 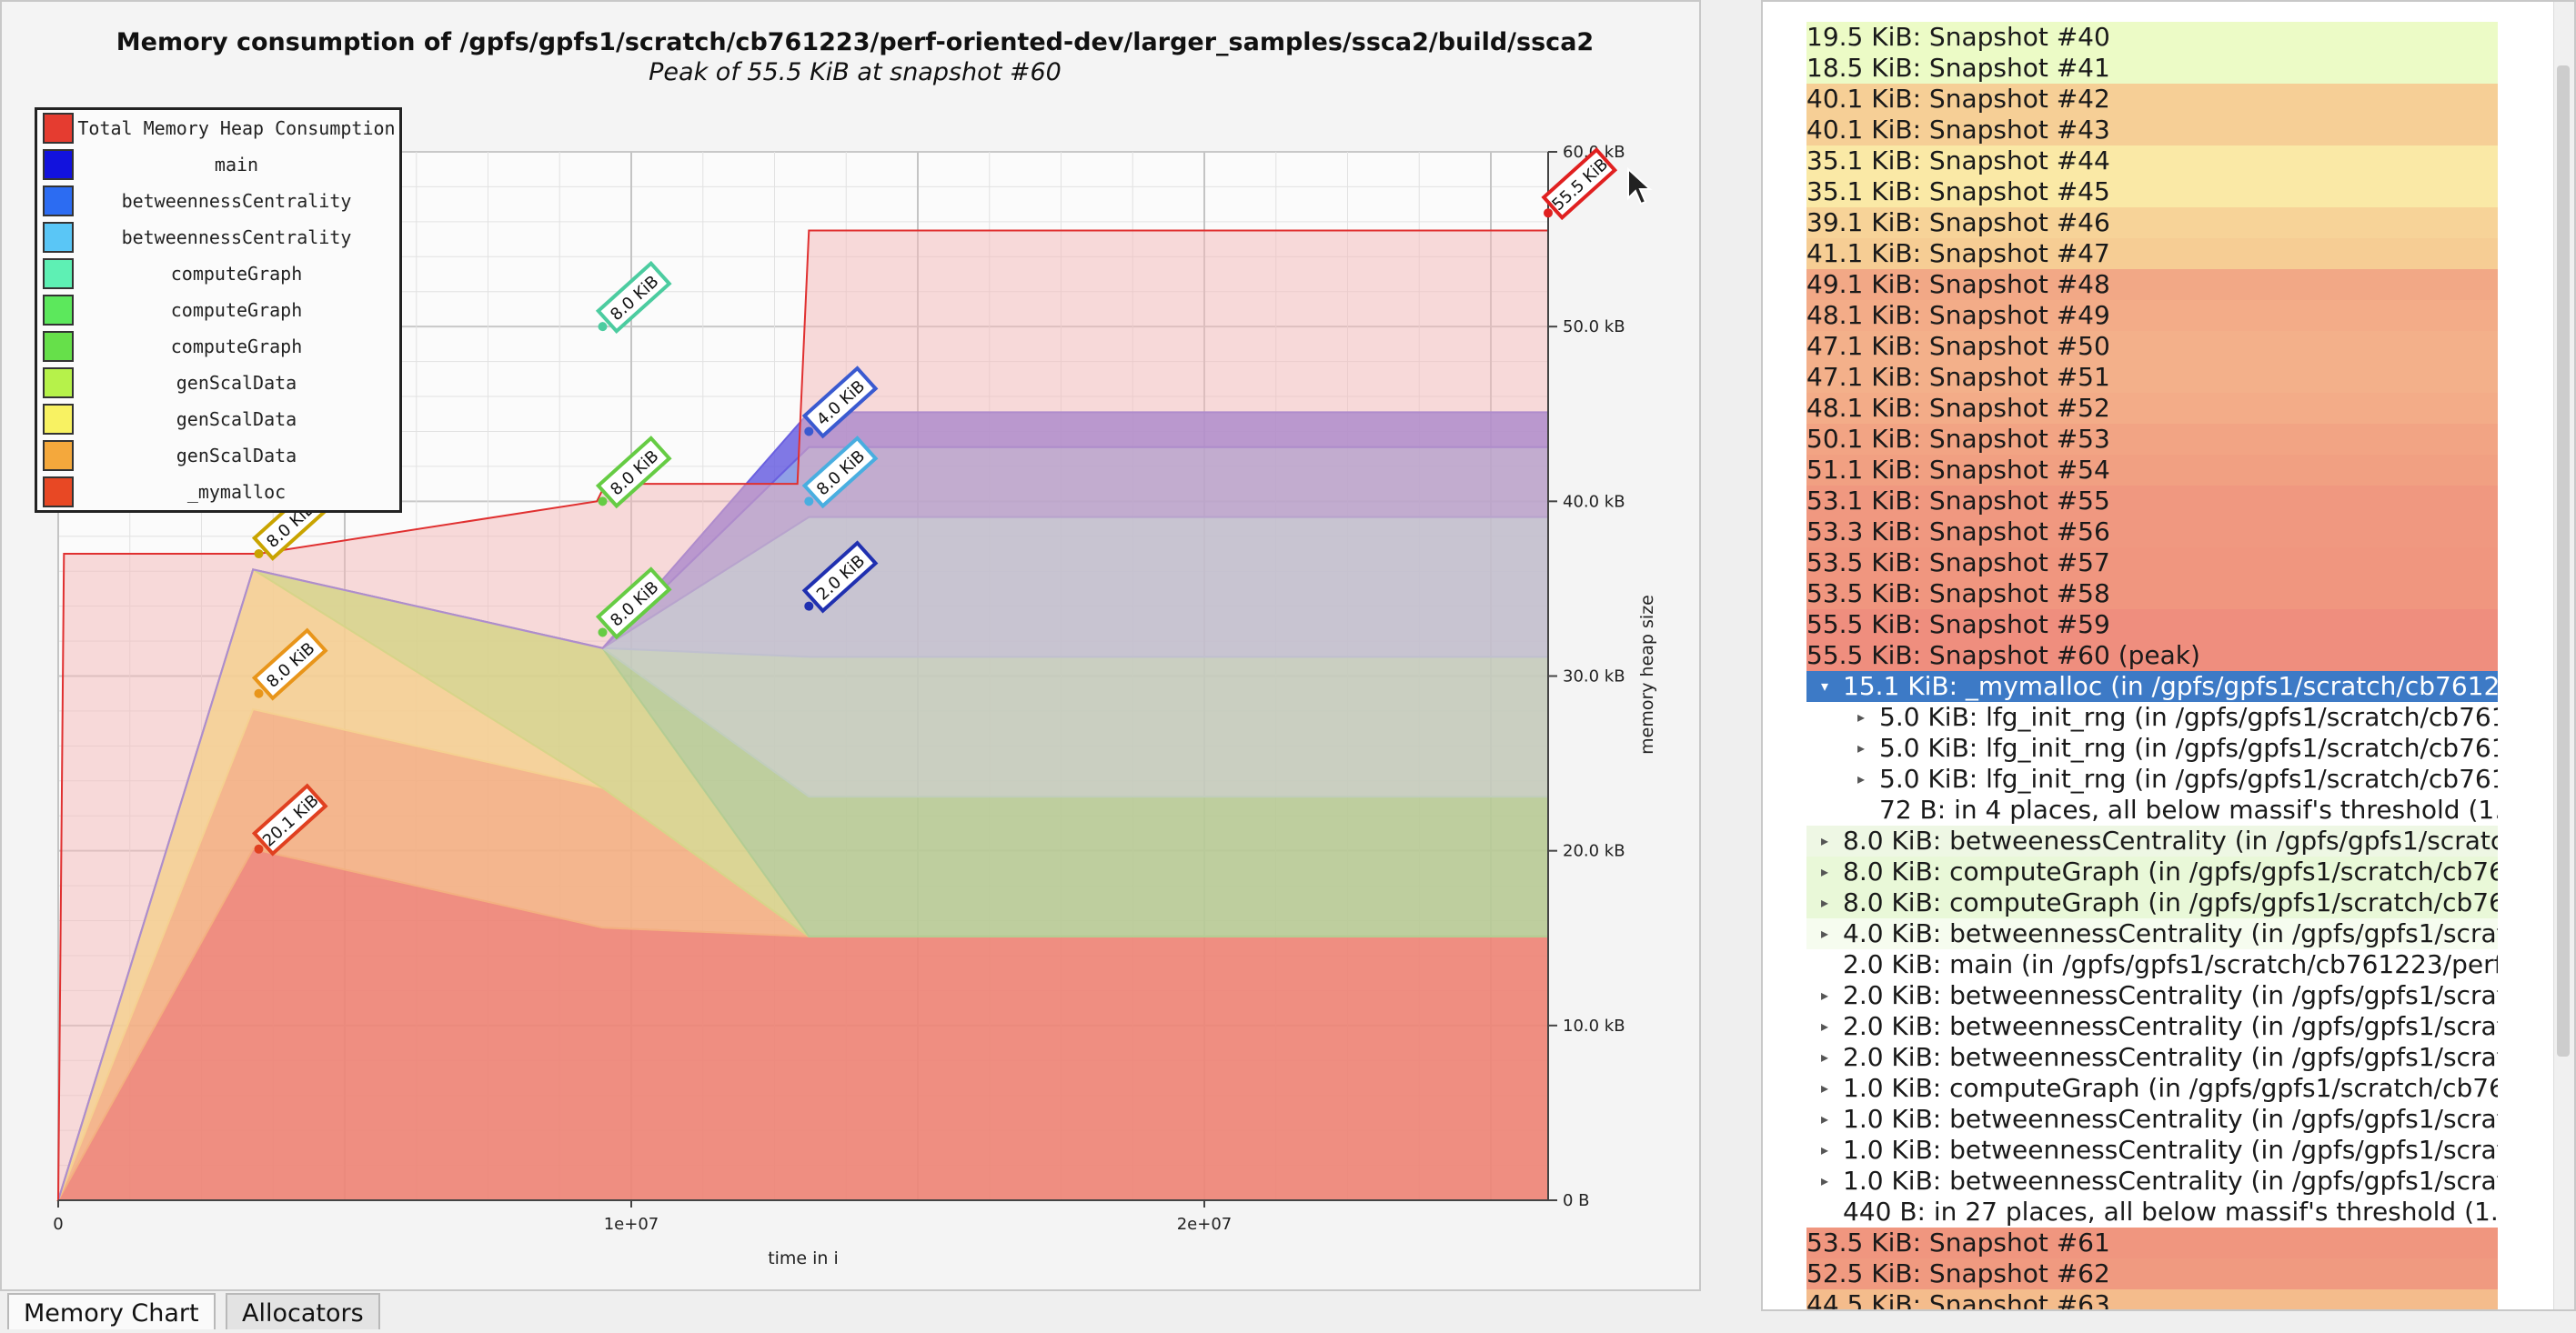 I want to click on snapshot-row: 40.1 KiB: Snapshot #42, so click(x=2152, y=99).